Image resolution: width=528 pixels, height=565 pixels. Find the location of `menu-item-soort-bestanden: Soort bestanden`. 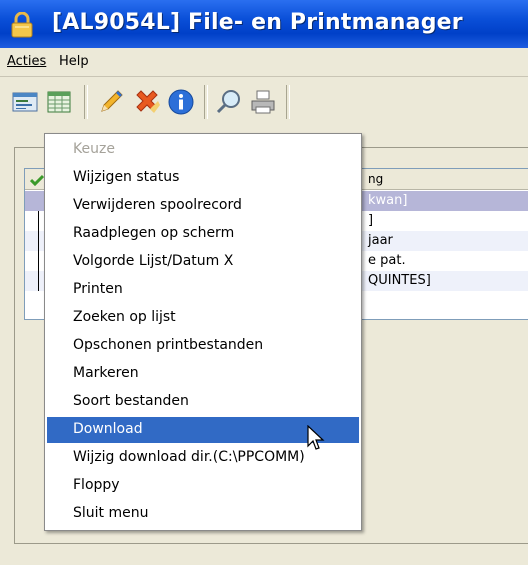

menu-item-soort-bestanden: Soort bestanden is located at coordinates (203, 402).